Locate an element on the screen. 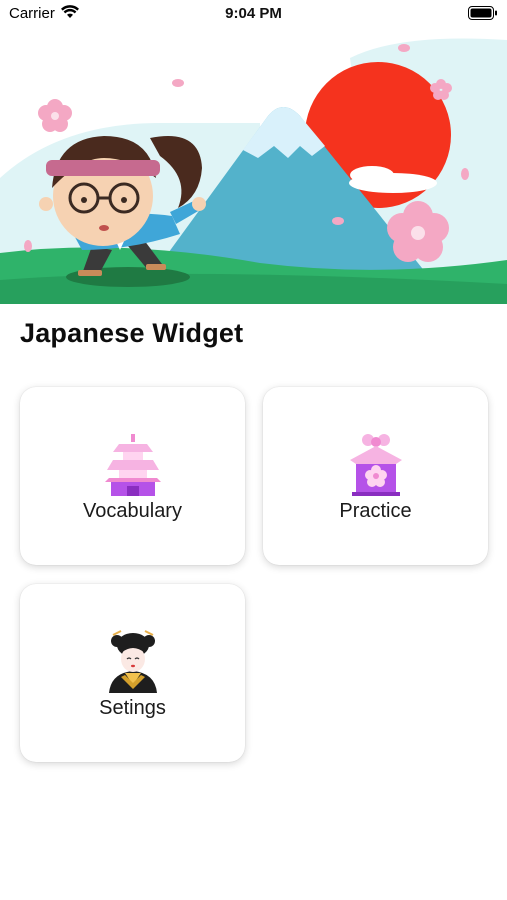 This screenshot has width=507, height=900. settings-tile: Setings is located at coordinates (132, 673).